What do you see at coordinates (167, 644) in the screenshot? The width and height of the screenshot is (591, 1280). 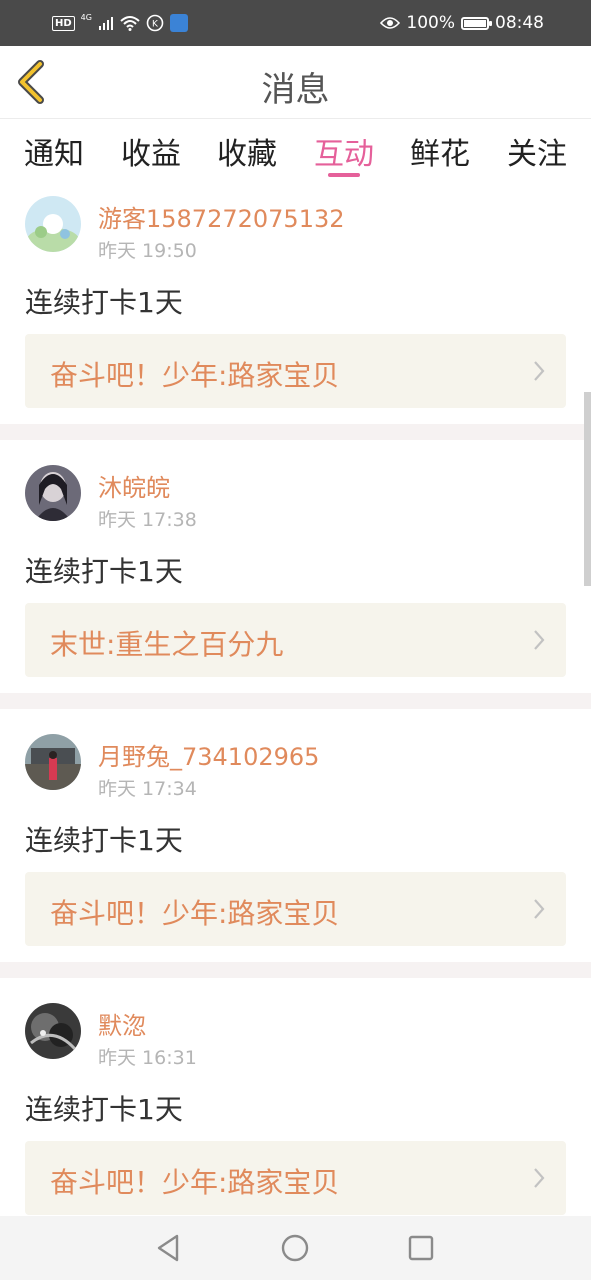 I see `book-title: 末世:重生之百分九` at bounding box center [167, 644].